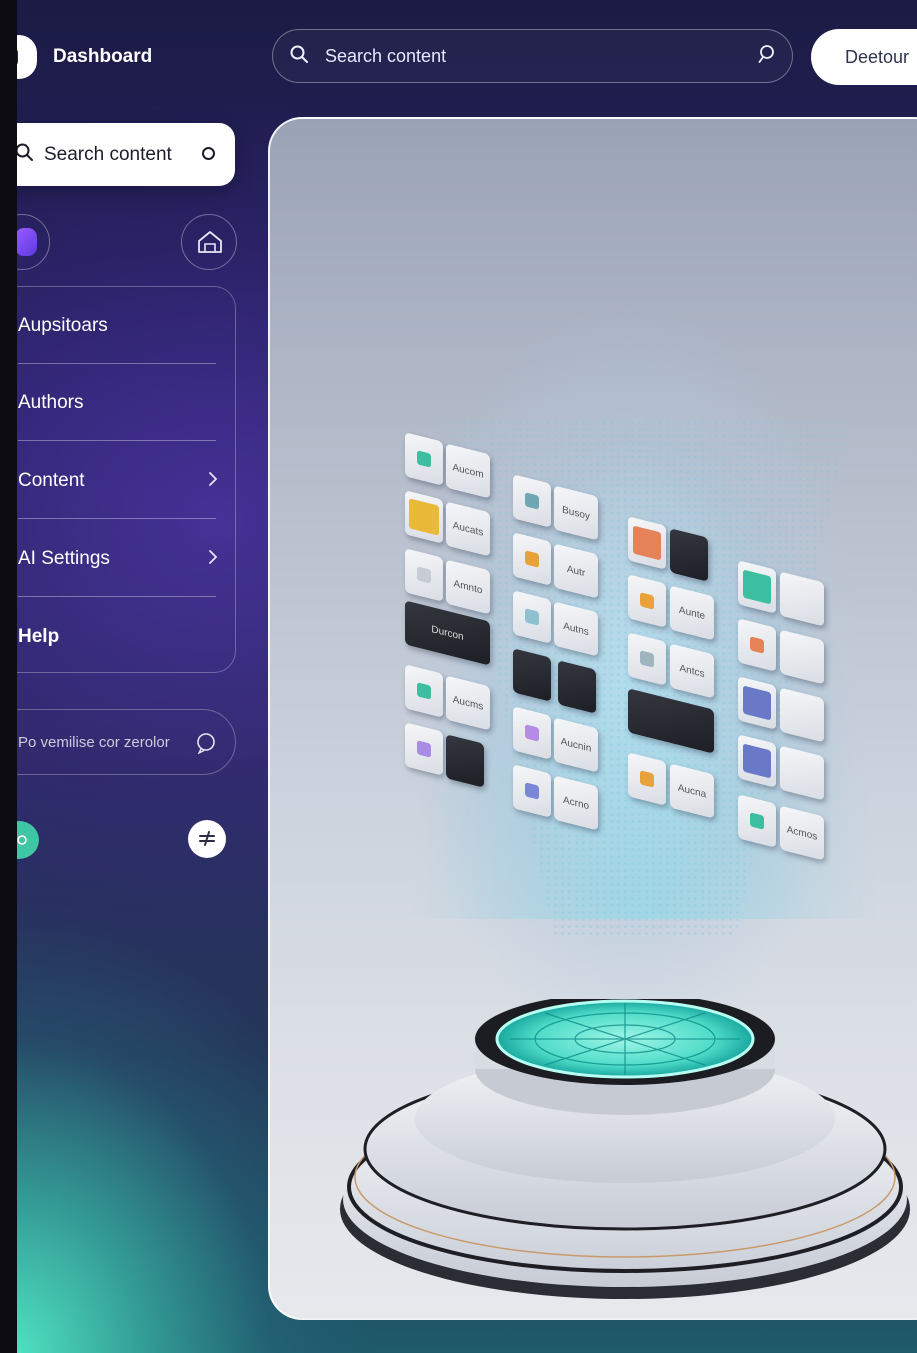 The height and width of the screenshot is (1353, 917). I want to click on lower-field-text: Po vemilise cor zerolor, so click(94, 742).